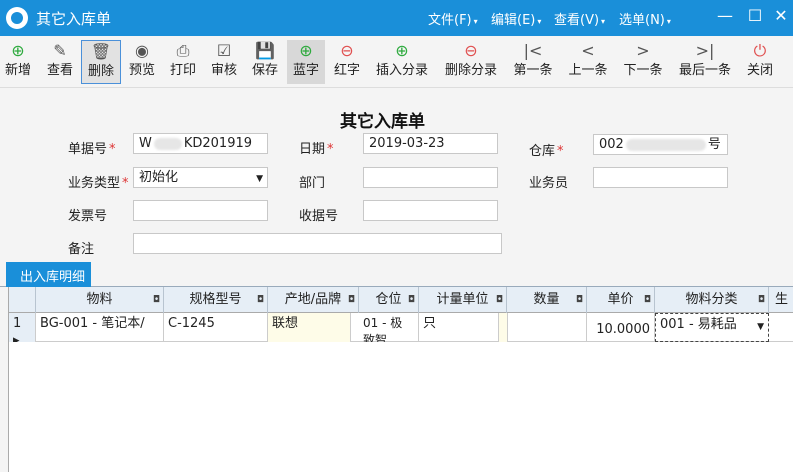  I want to click on preview-button: ◉ 预览, so click(142, 62).